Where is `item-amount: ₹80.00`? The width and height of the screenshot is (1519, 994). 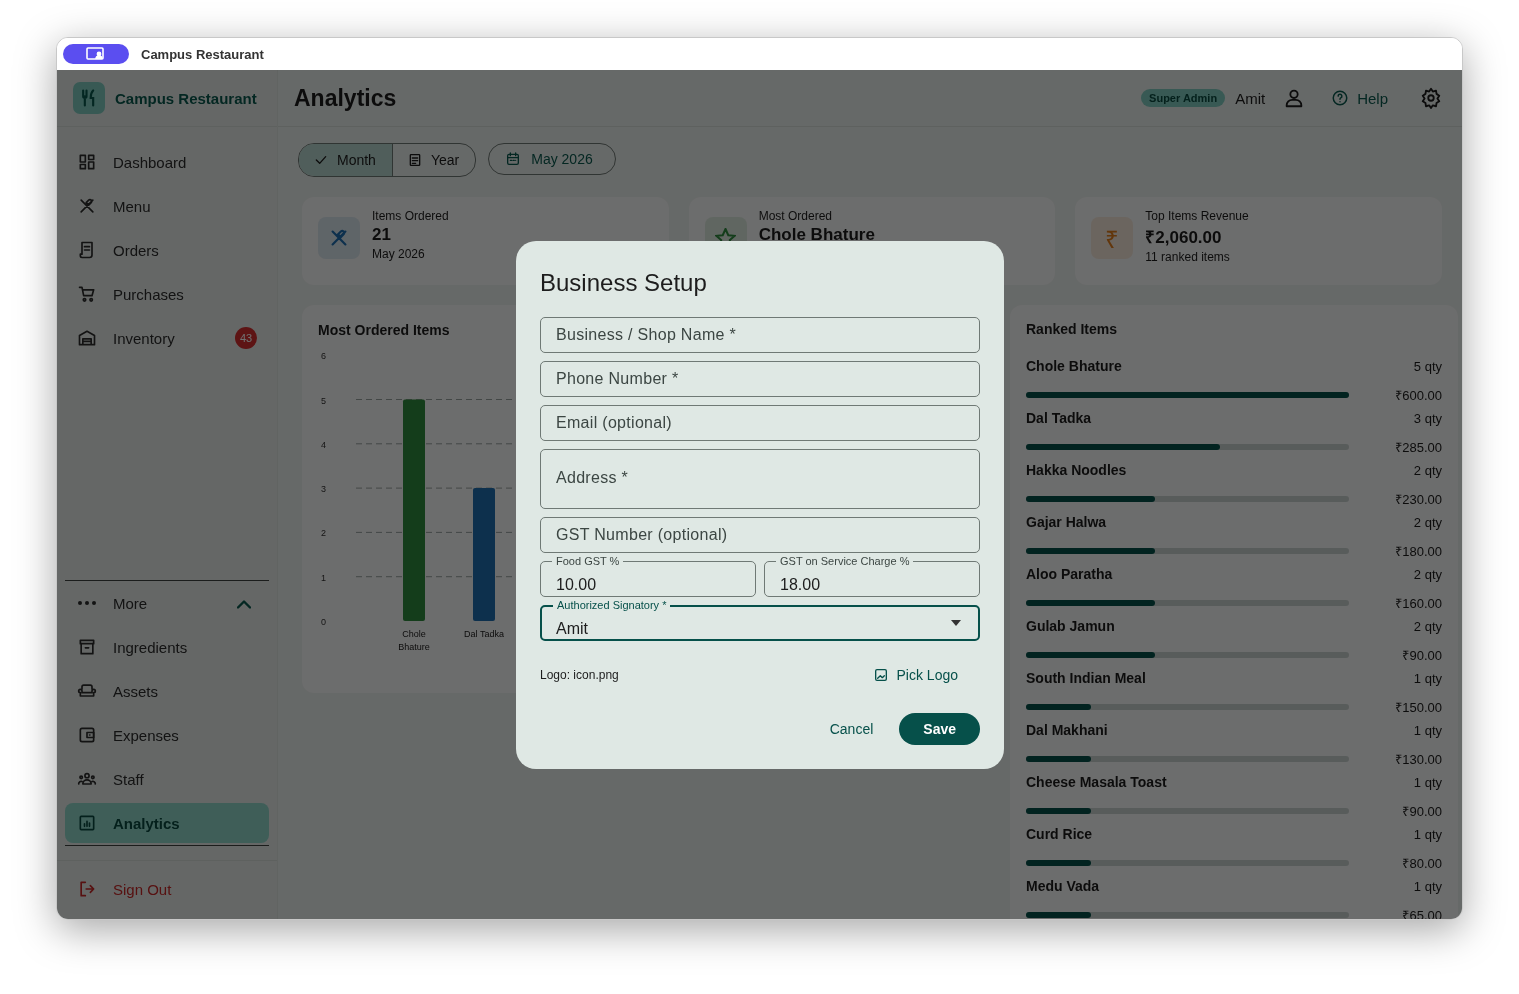
item-amount: ₹80.00 is located at coordinates (1421, 863).